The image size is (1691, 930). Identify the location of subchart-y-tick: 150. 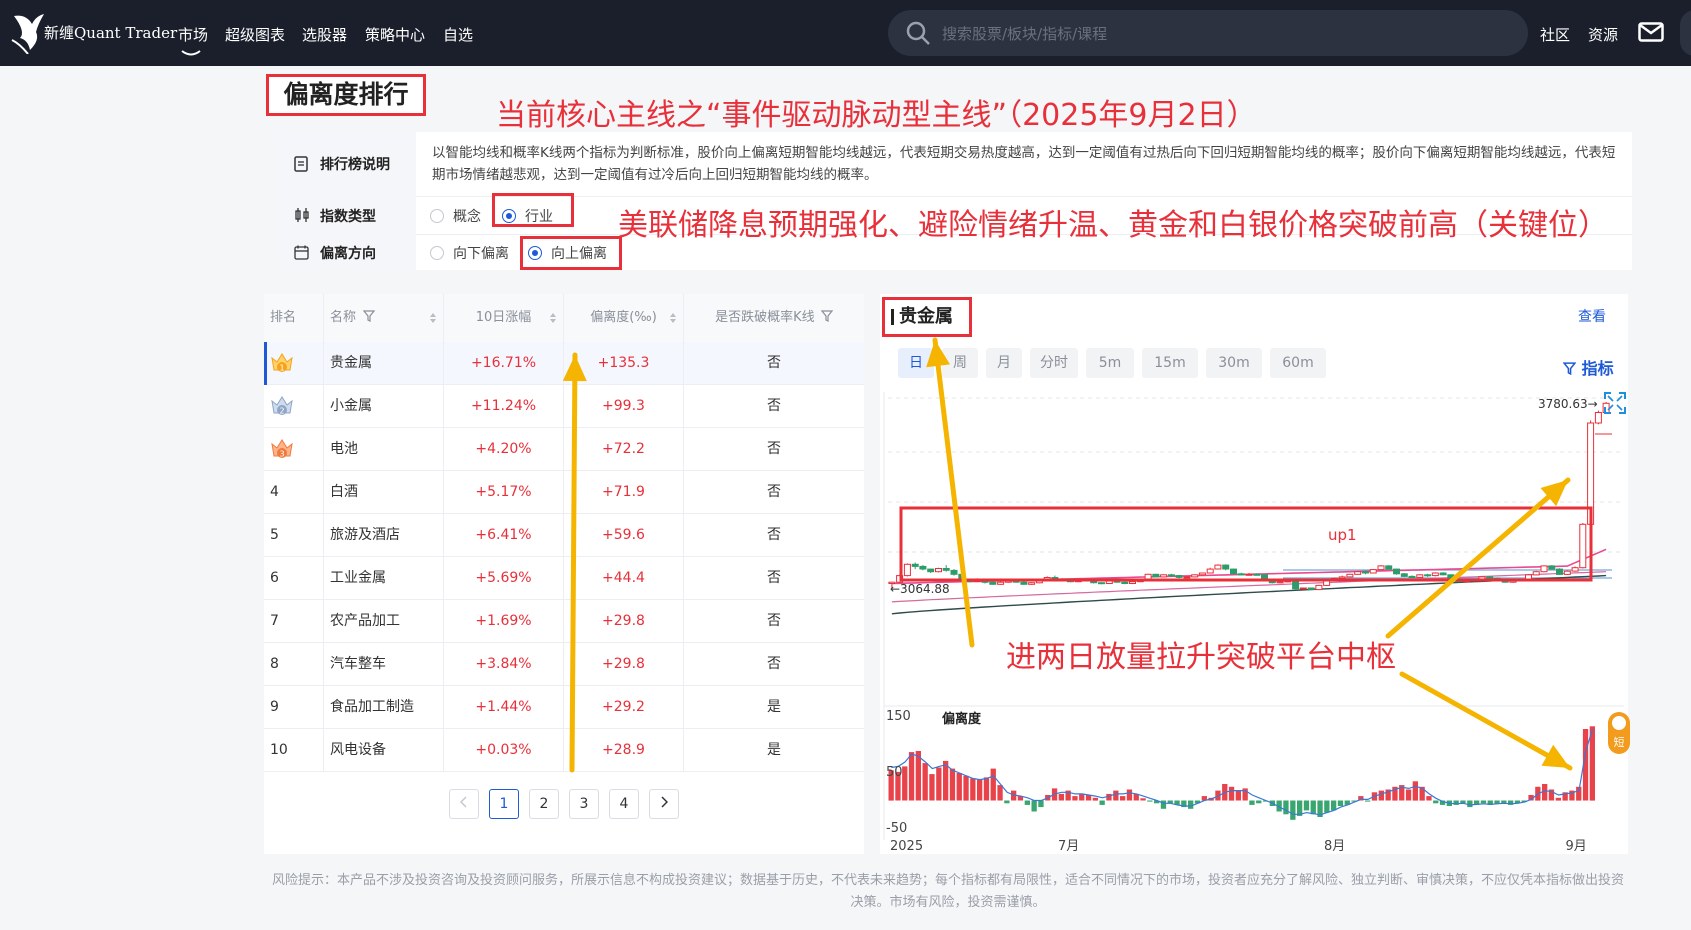
(898, 716).